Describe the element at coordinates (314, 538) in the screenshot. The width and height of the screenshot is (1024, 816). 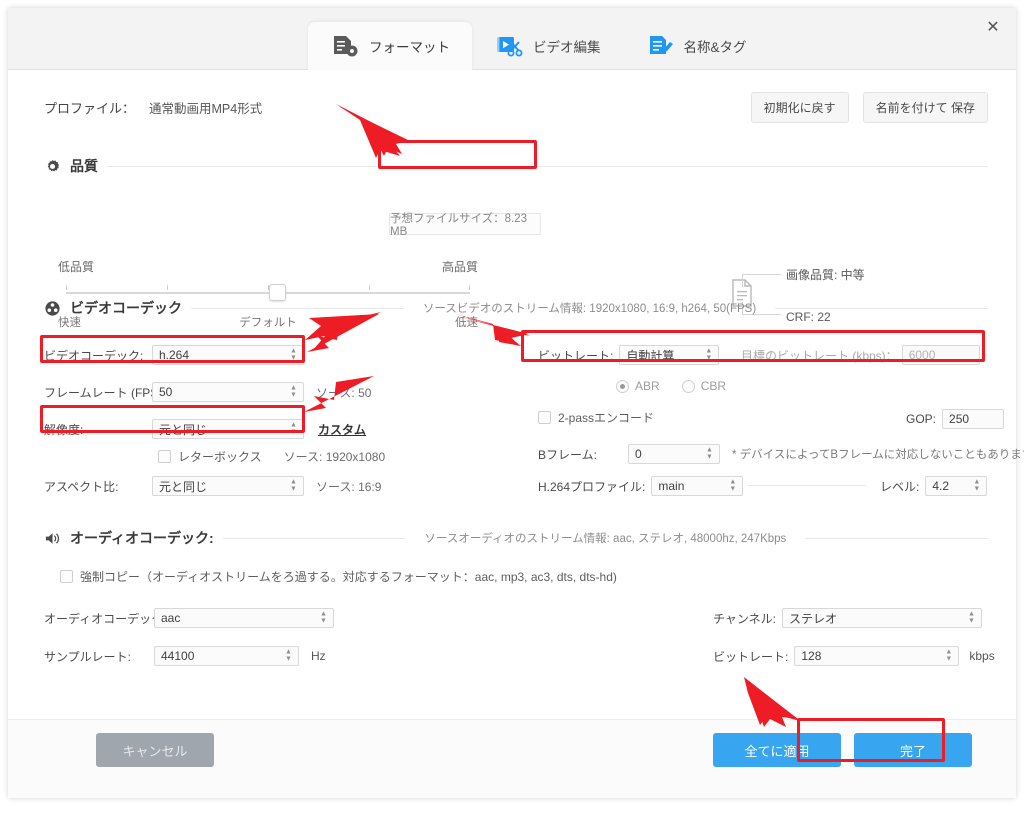
I see `audio-section-rule-left` at that location.